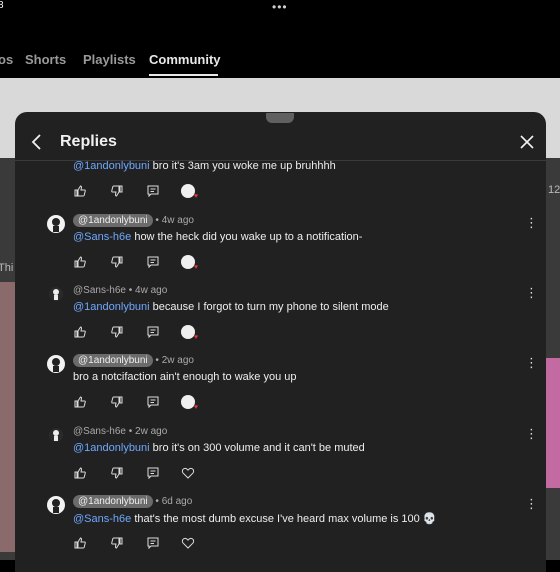  I want to click on tab-videos: os, so click(6, 59).